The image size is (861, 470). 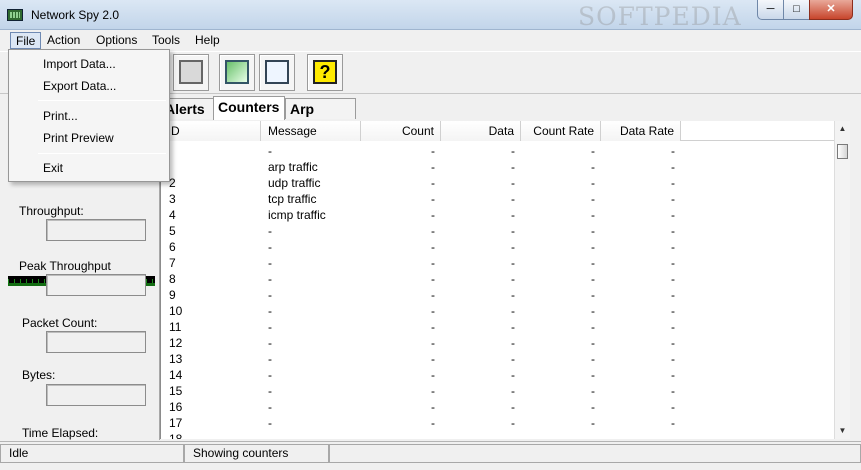 What do you see at coordinates (211, 131) in the screenshot?
I see `column-id: D` at bounding box center [211, 131].